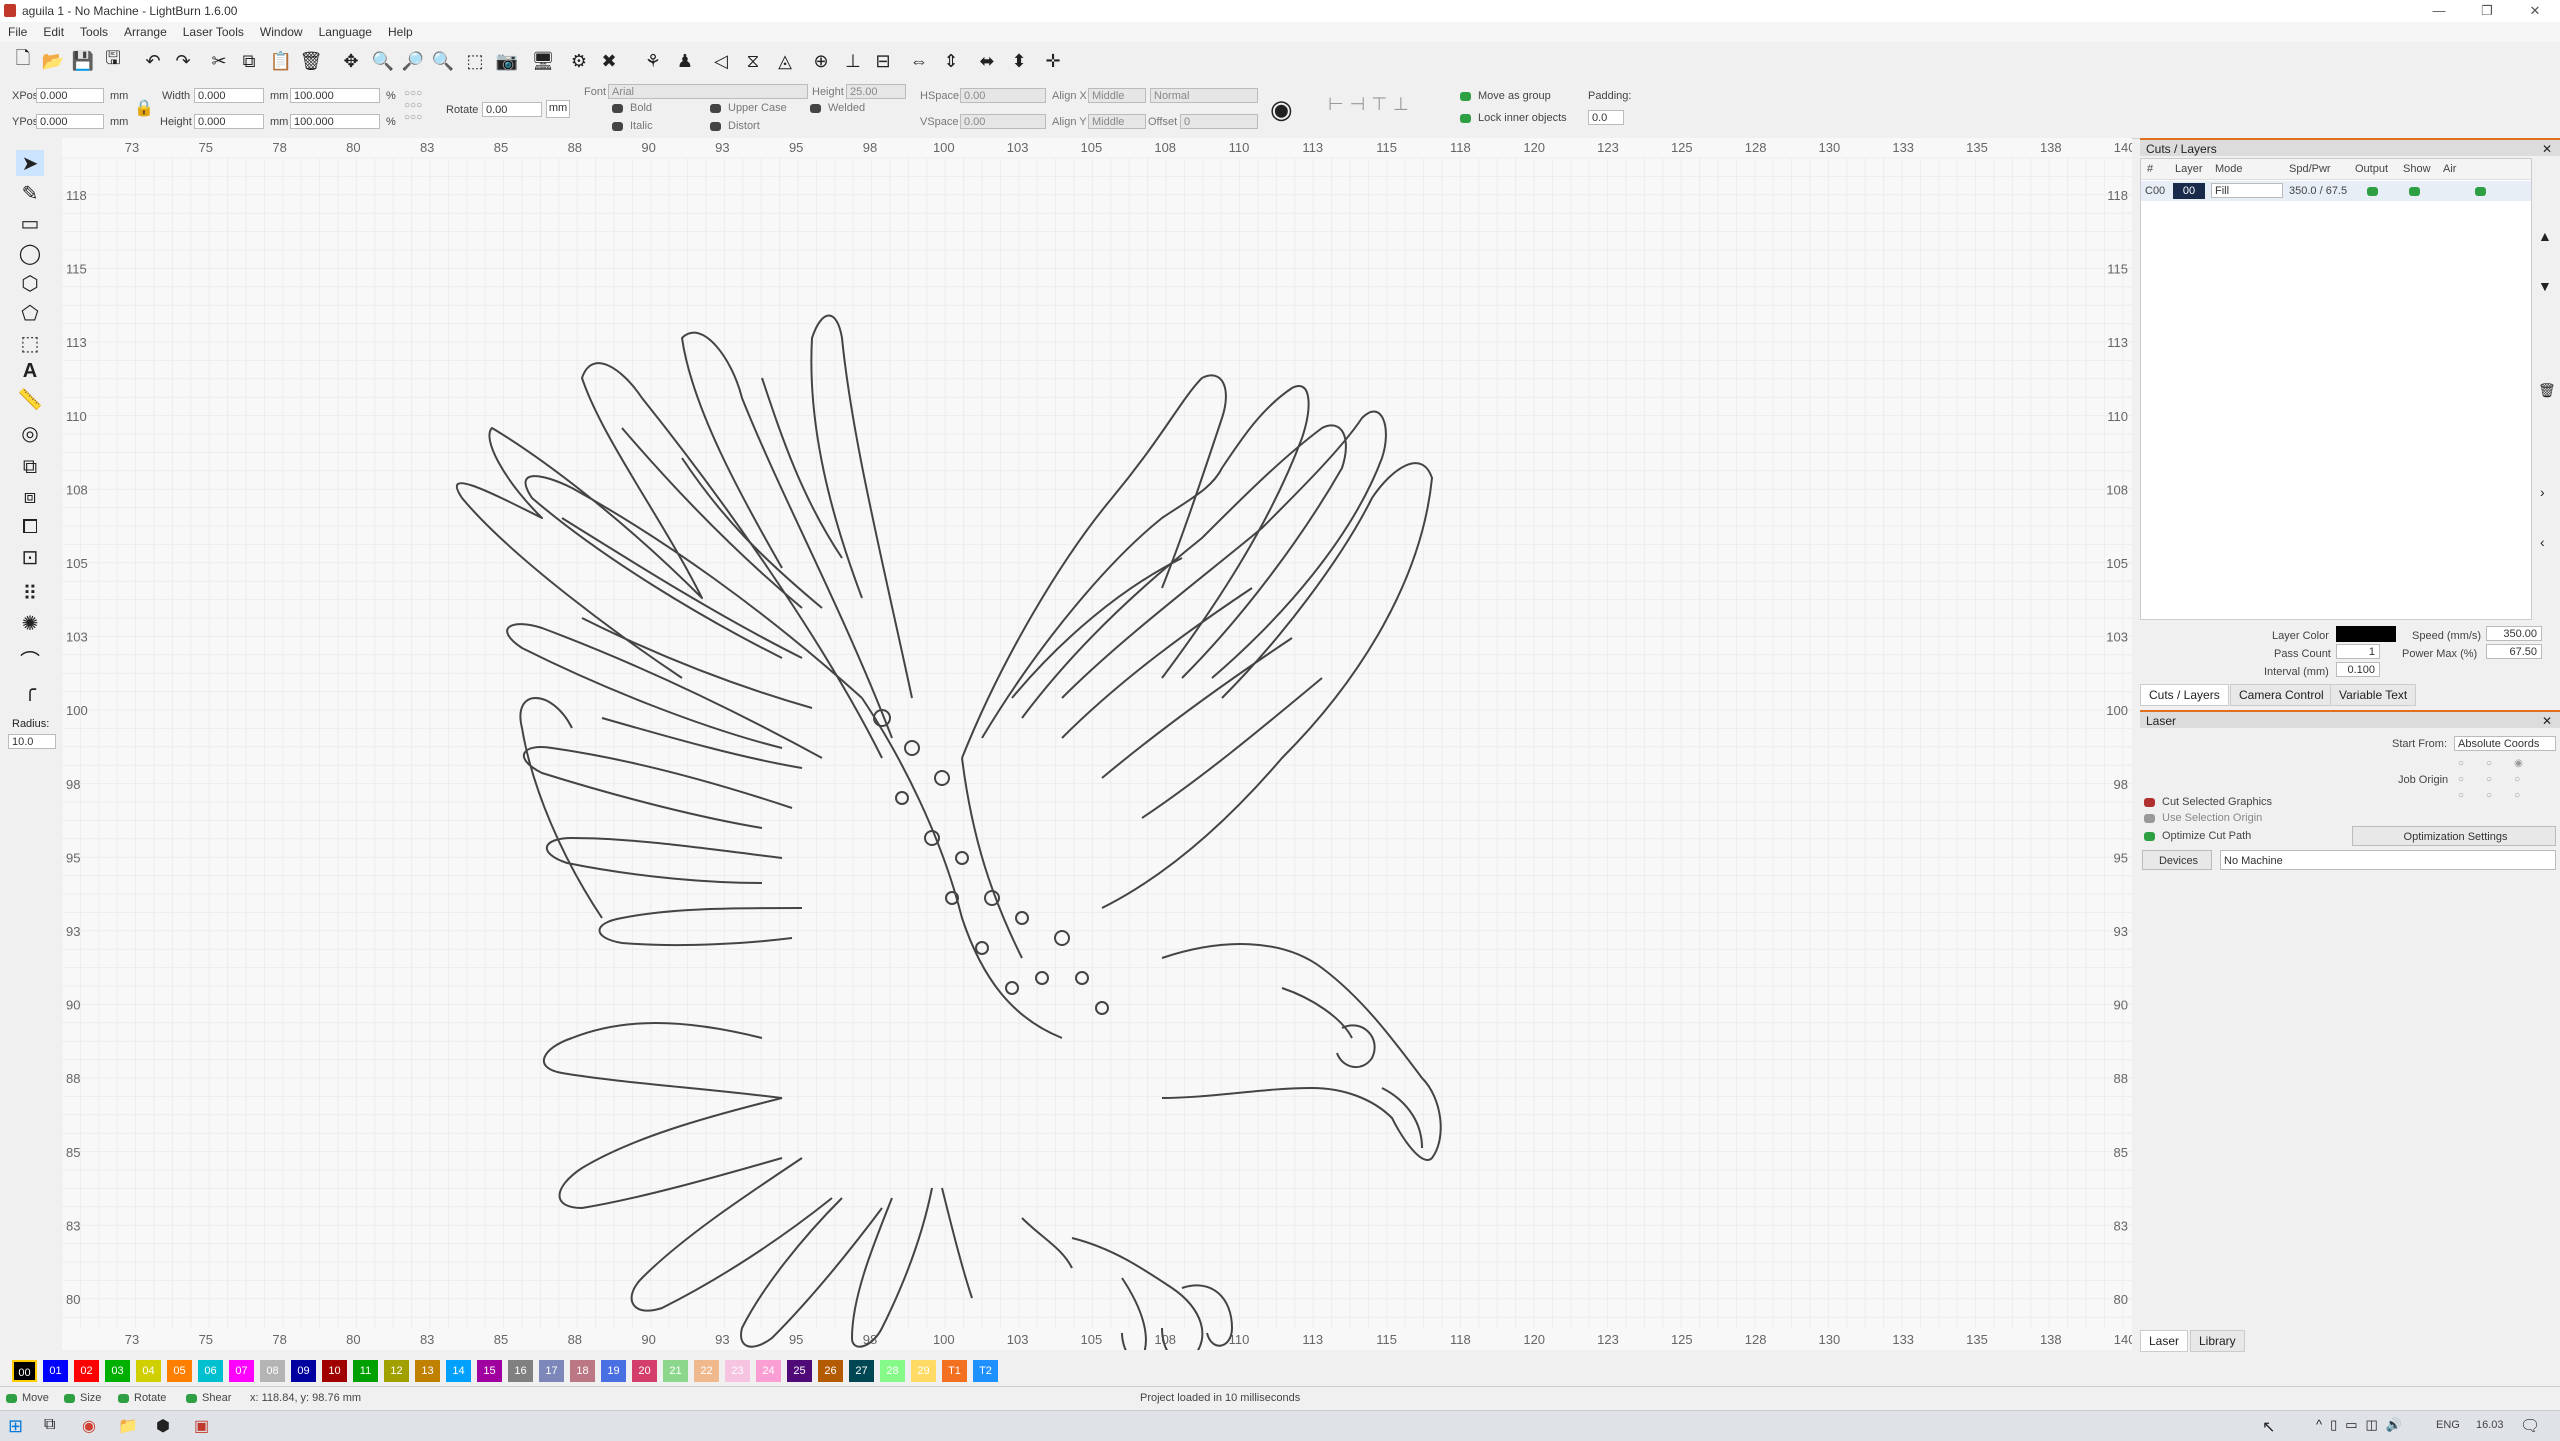 This screenshot has width=2560, height=1441. Describe the element at coordinates (30, 399) in the screenshot. I see `measure-tool-icon: 📏` at that location.